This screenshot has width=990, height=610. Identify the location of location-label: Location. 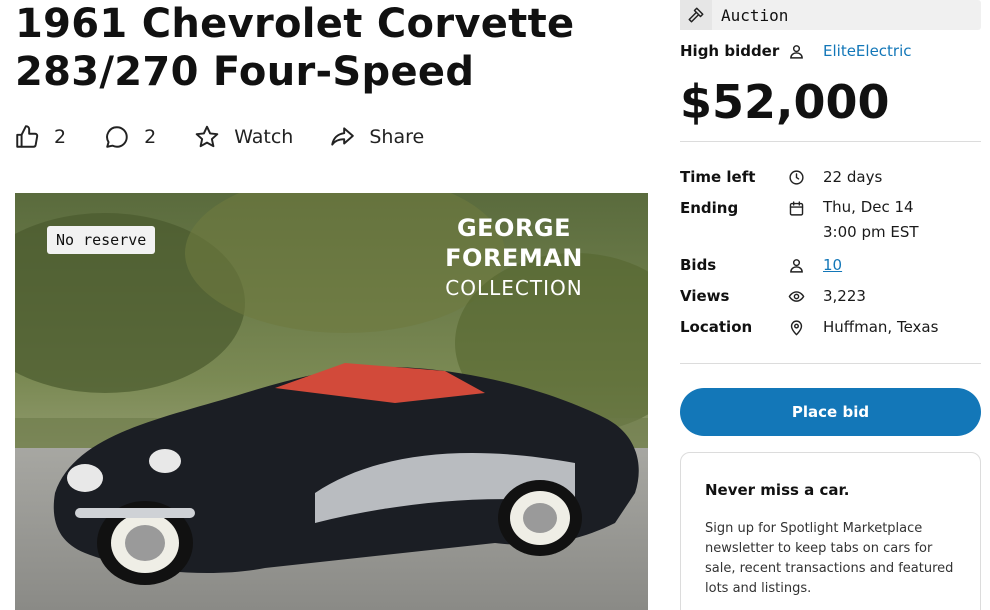
(716, 327).